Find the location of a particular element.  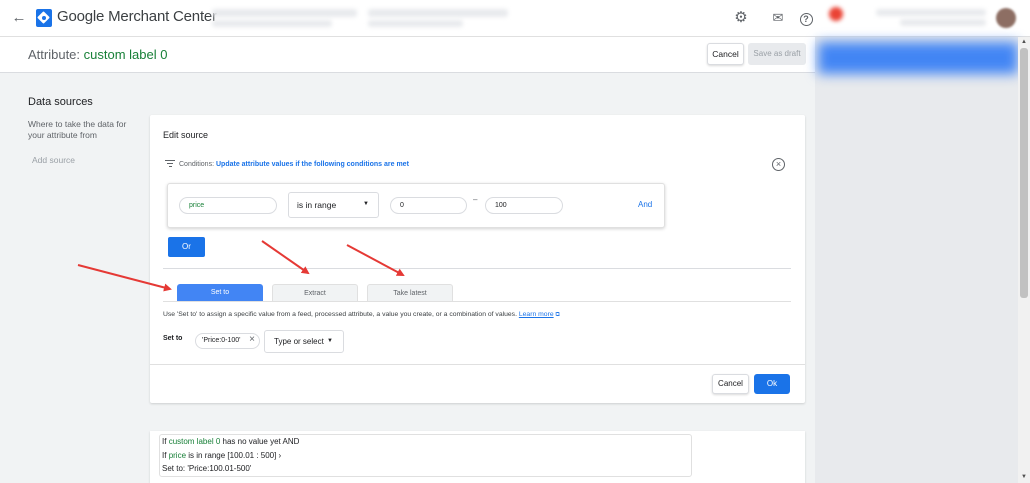

user-account-redacted is located at coordinates (943, 22).